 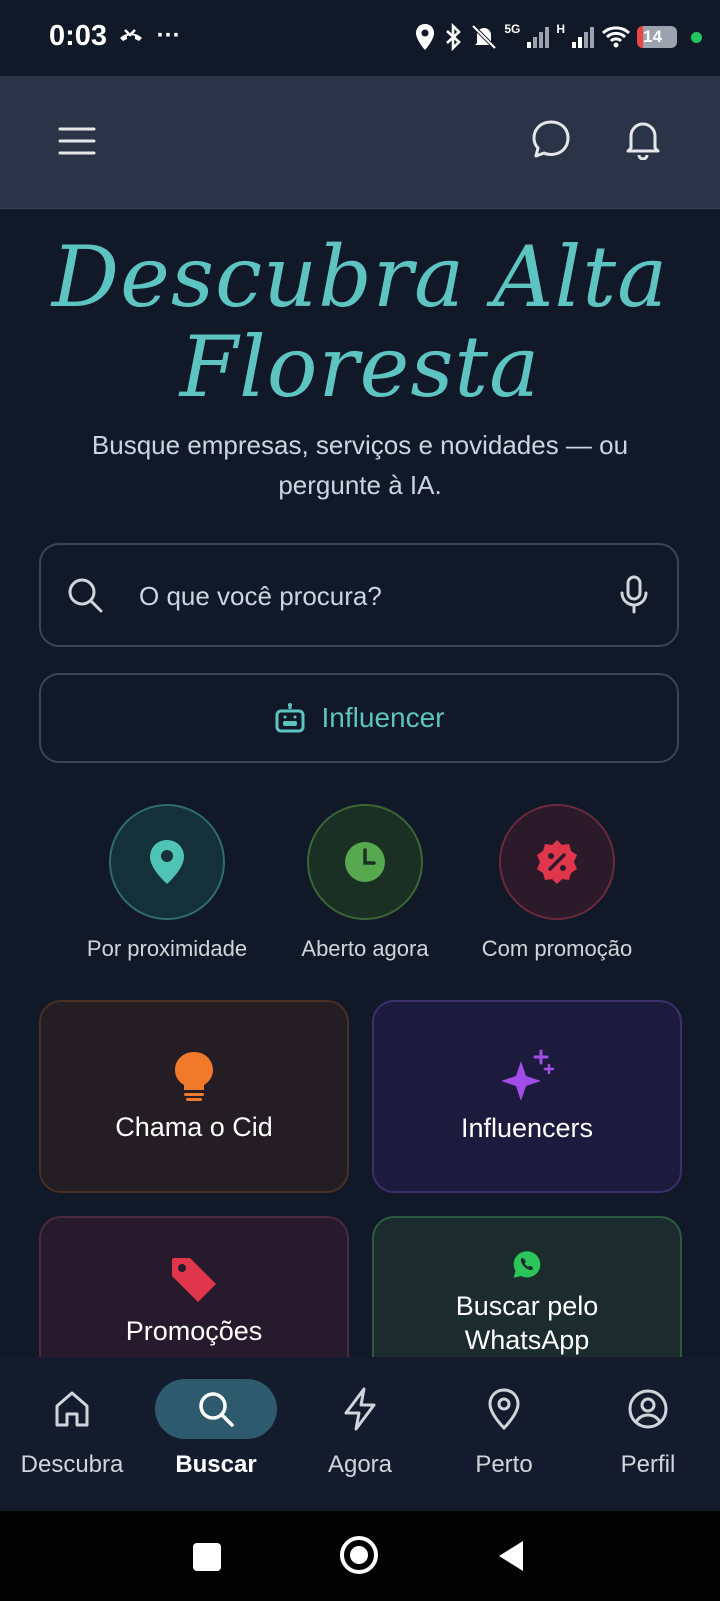 What do you see at coordinates (634, 595) in the screenshot?
I see `microphone-icon` at bounding box center [634, 595].